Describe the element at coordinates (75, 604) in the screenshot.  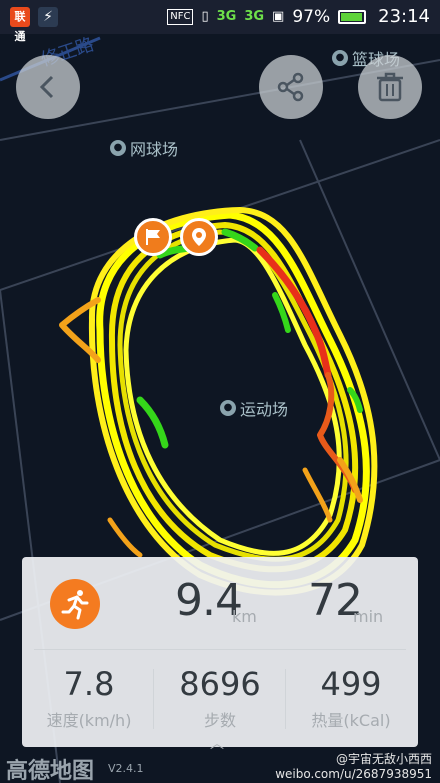
I see `running-icon` at that location.